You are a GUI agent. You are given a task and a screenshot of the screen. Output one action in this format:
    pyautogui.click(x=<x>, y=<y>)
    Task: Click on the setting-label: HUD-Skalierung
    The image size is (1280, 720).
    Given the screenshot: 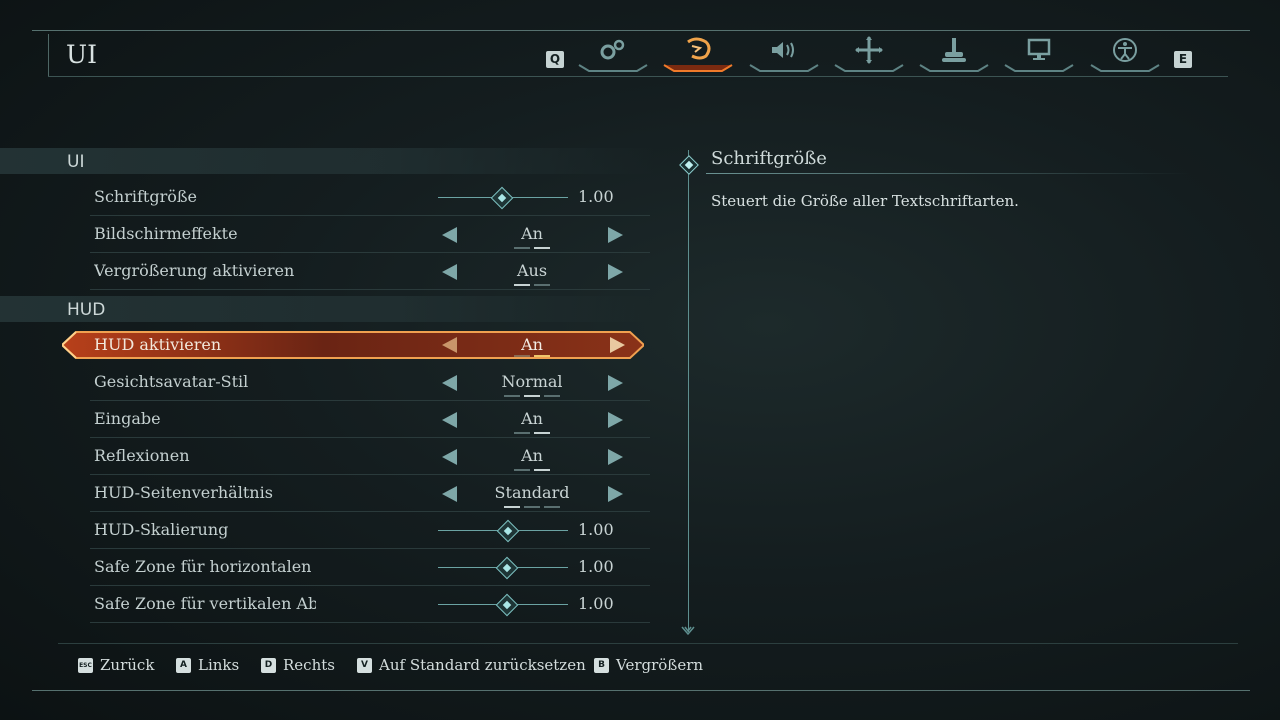 What is the action you would take?
    pyautogui.click(x=161, y=529)
    